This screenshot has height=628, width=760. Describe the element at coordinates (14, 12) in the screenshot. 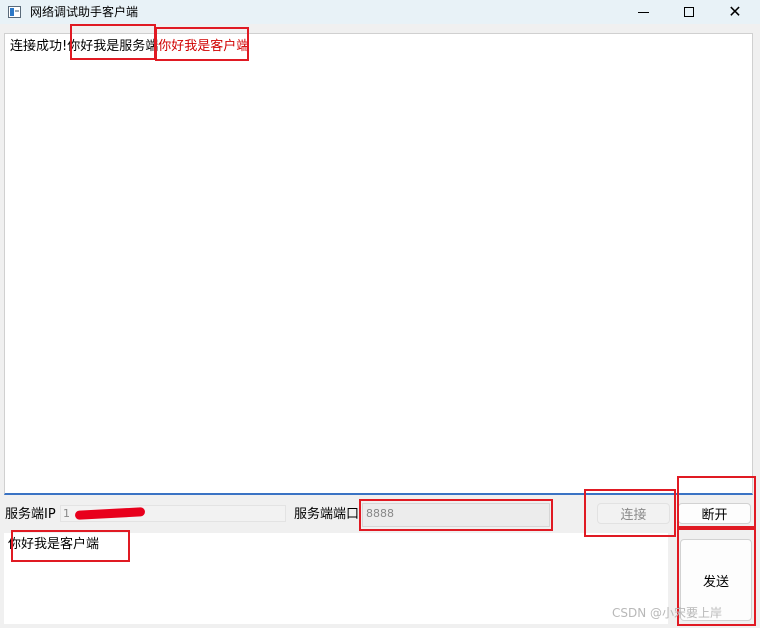

I see `window-app-icon` at that location.